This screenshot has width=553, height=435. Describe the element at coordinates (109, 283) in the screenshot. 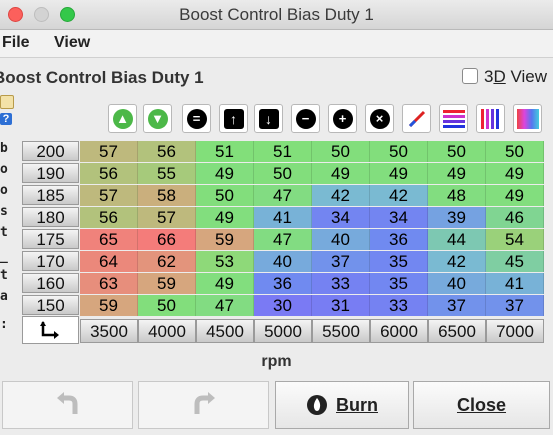

I see `table-cell: 63` at that location.